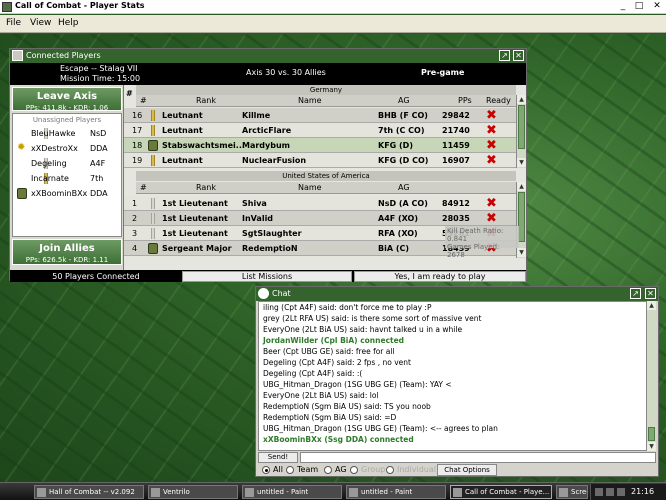 The width and height of the screenshot is (666, 500). Describe the element at coordinates (387, 492) in the screenshot. I see `task-label: untitled - Paint` at that location.